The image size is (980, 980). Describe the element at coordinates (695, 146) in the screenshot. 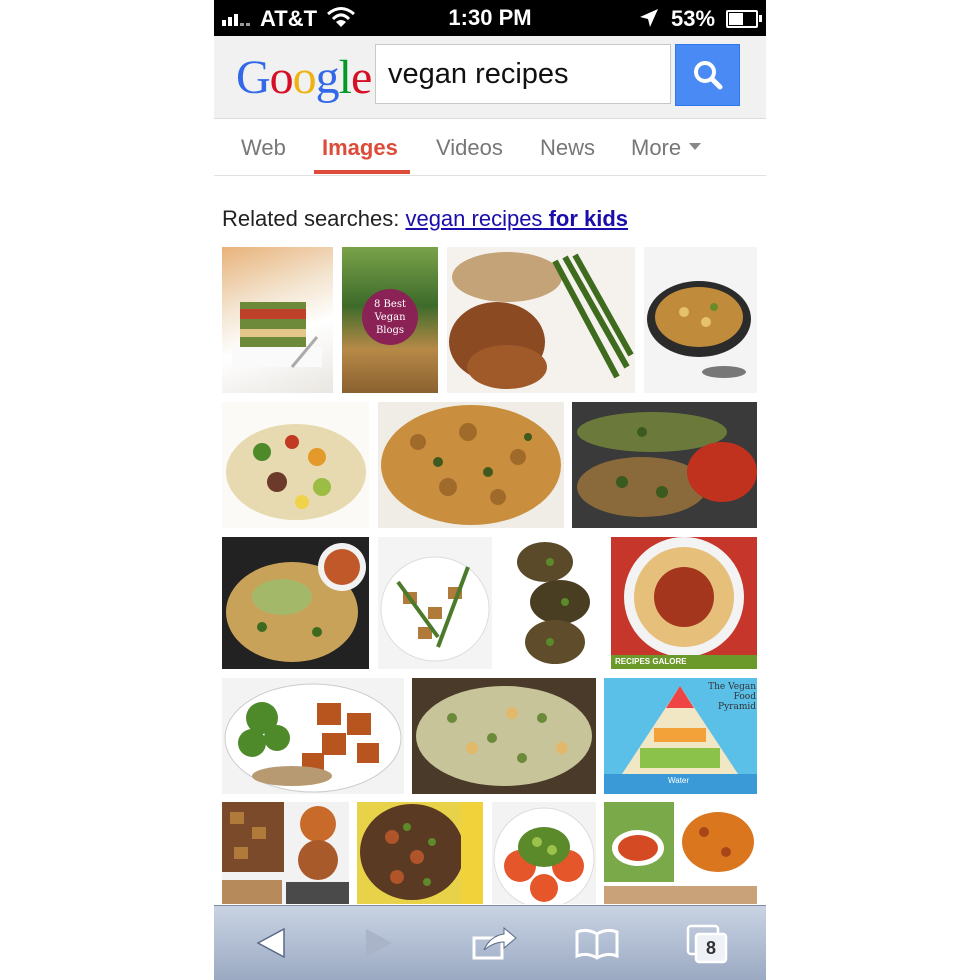

I see `dropdown-caret-icon` at that location.